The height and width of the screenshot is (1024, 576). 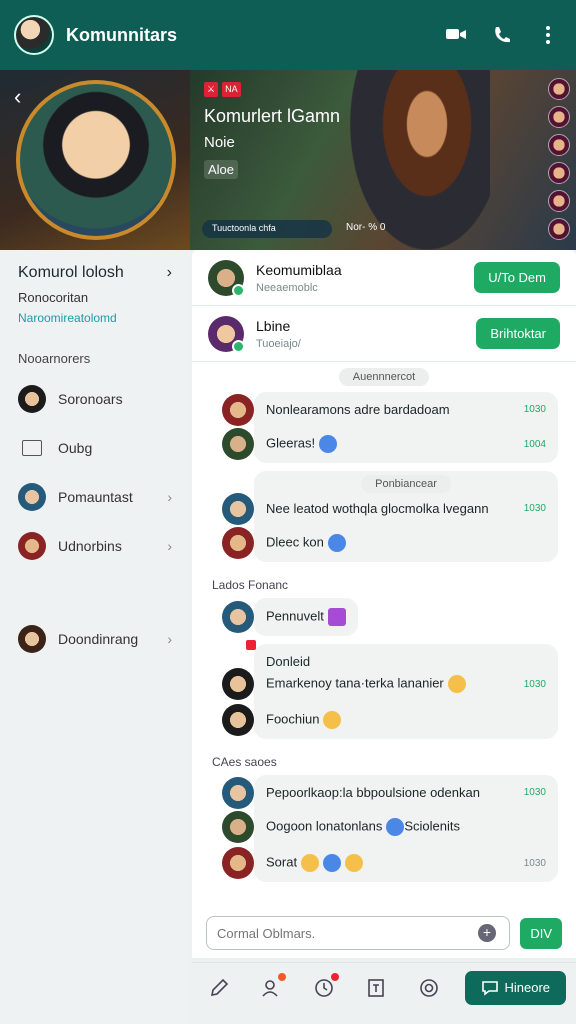 I want to click on app-avatar, so click(x=34, y=35).